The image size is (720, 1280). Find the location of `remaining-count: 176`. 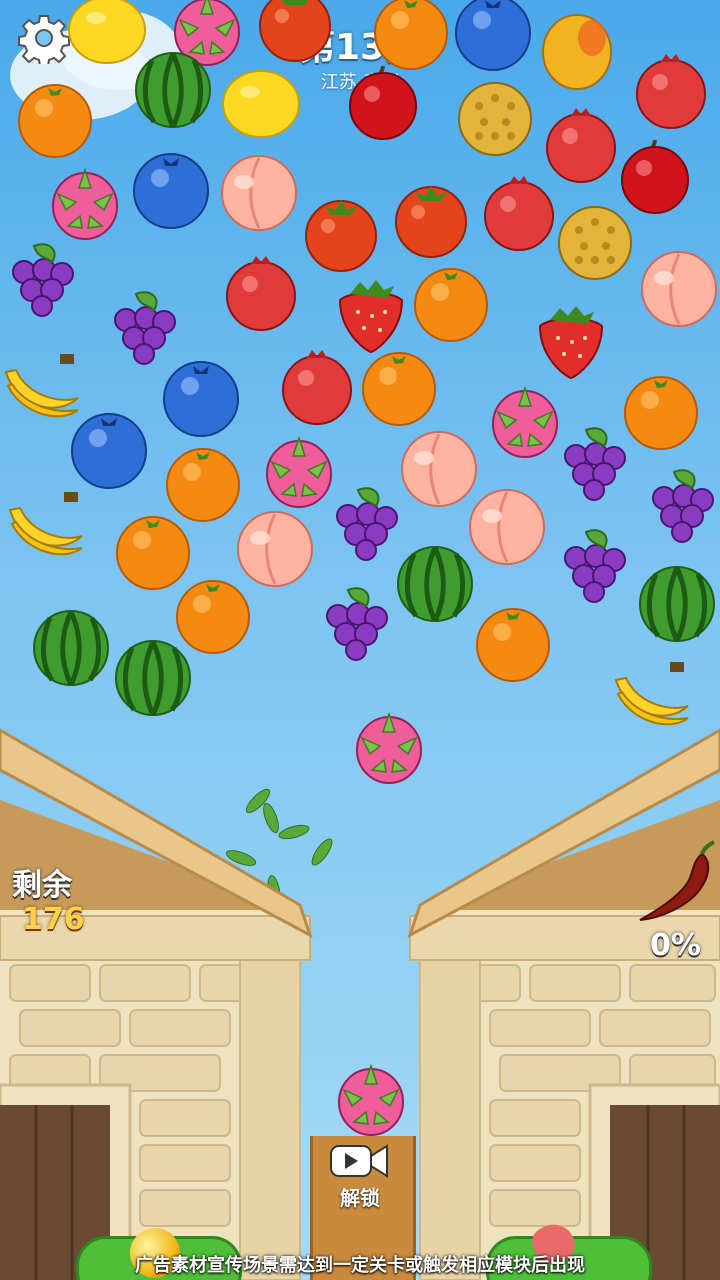

remaining-count: 176 is located at coordinates (53, 919).